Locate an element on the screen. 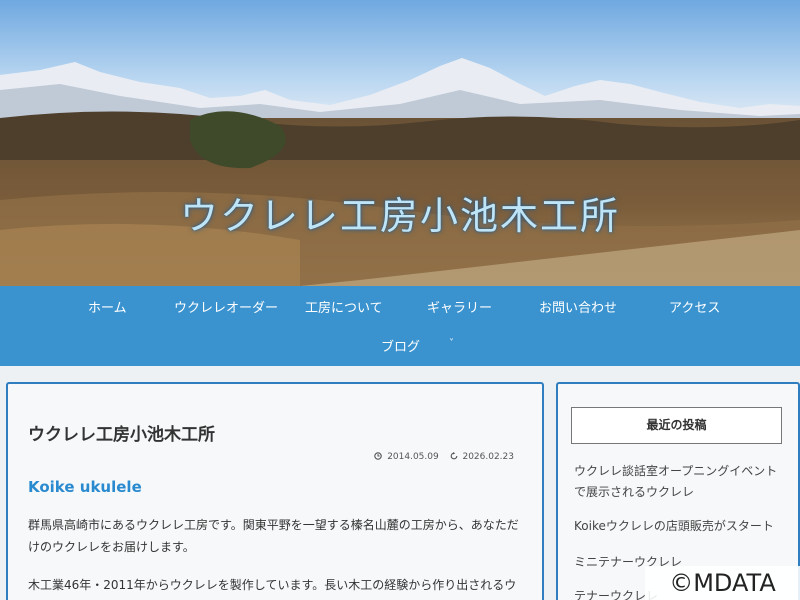 The image size is (800, 600). nav-item-ukulele-order: ウクレレオーダー is located at coordinates (226, 306).